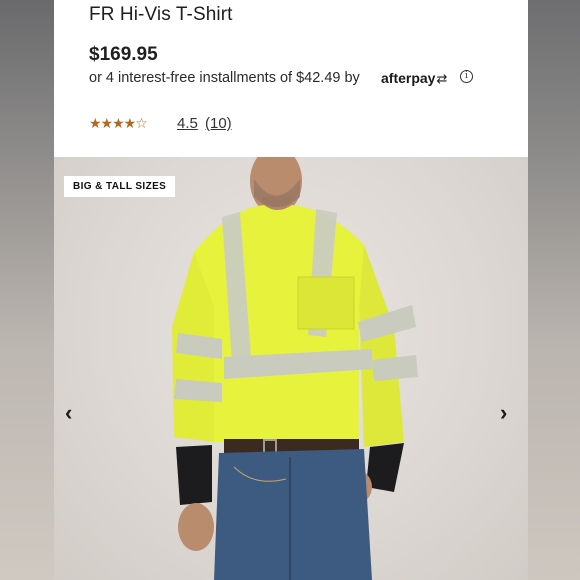 The height and width of the screenshot is (580, 580). I want to click on product-title: FR Hi-Vis T-Shirt, so click(161, 14).